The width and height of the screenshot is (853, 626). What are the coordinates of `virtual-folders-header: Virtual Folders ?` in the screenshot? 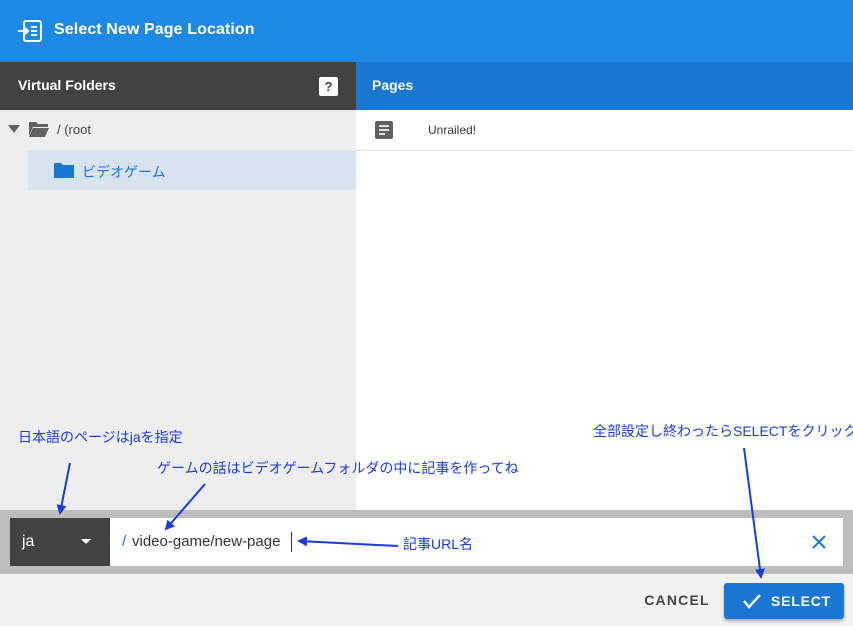 It's located at (178, 86).